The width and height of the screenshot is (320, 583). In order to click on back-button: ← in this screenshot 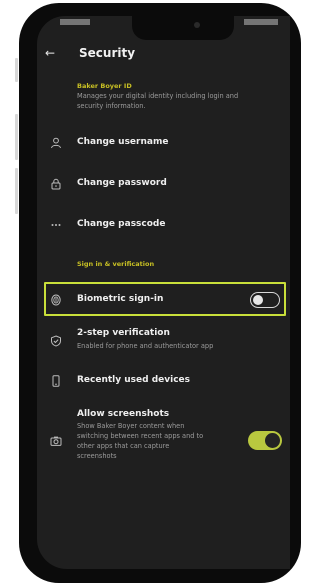, I will do `click(50, 53)`.